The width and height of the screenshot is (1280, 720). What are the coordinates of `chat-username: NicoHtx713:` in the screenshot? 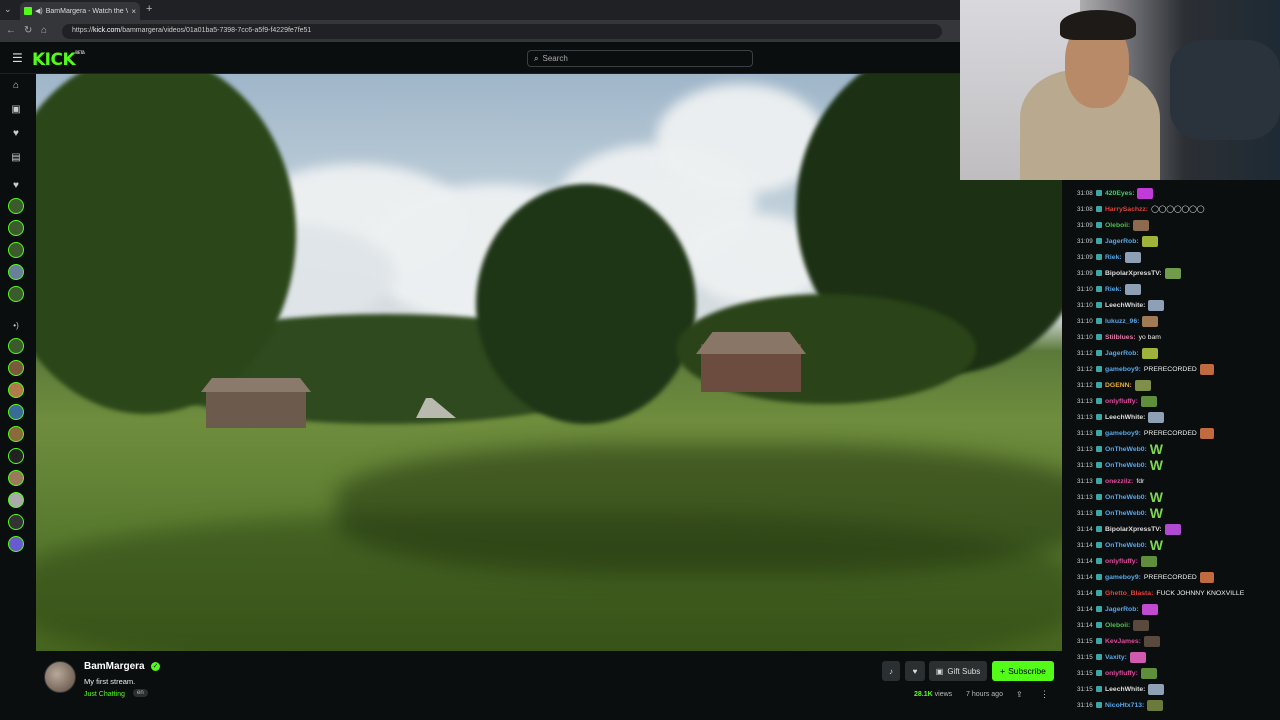 It's located at (1124, 705).